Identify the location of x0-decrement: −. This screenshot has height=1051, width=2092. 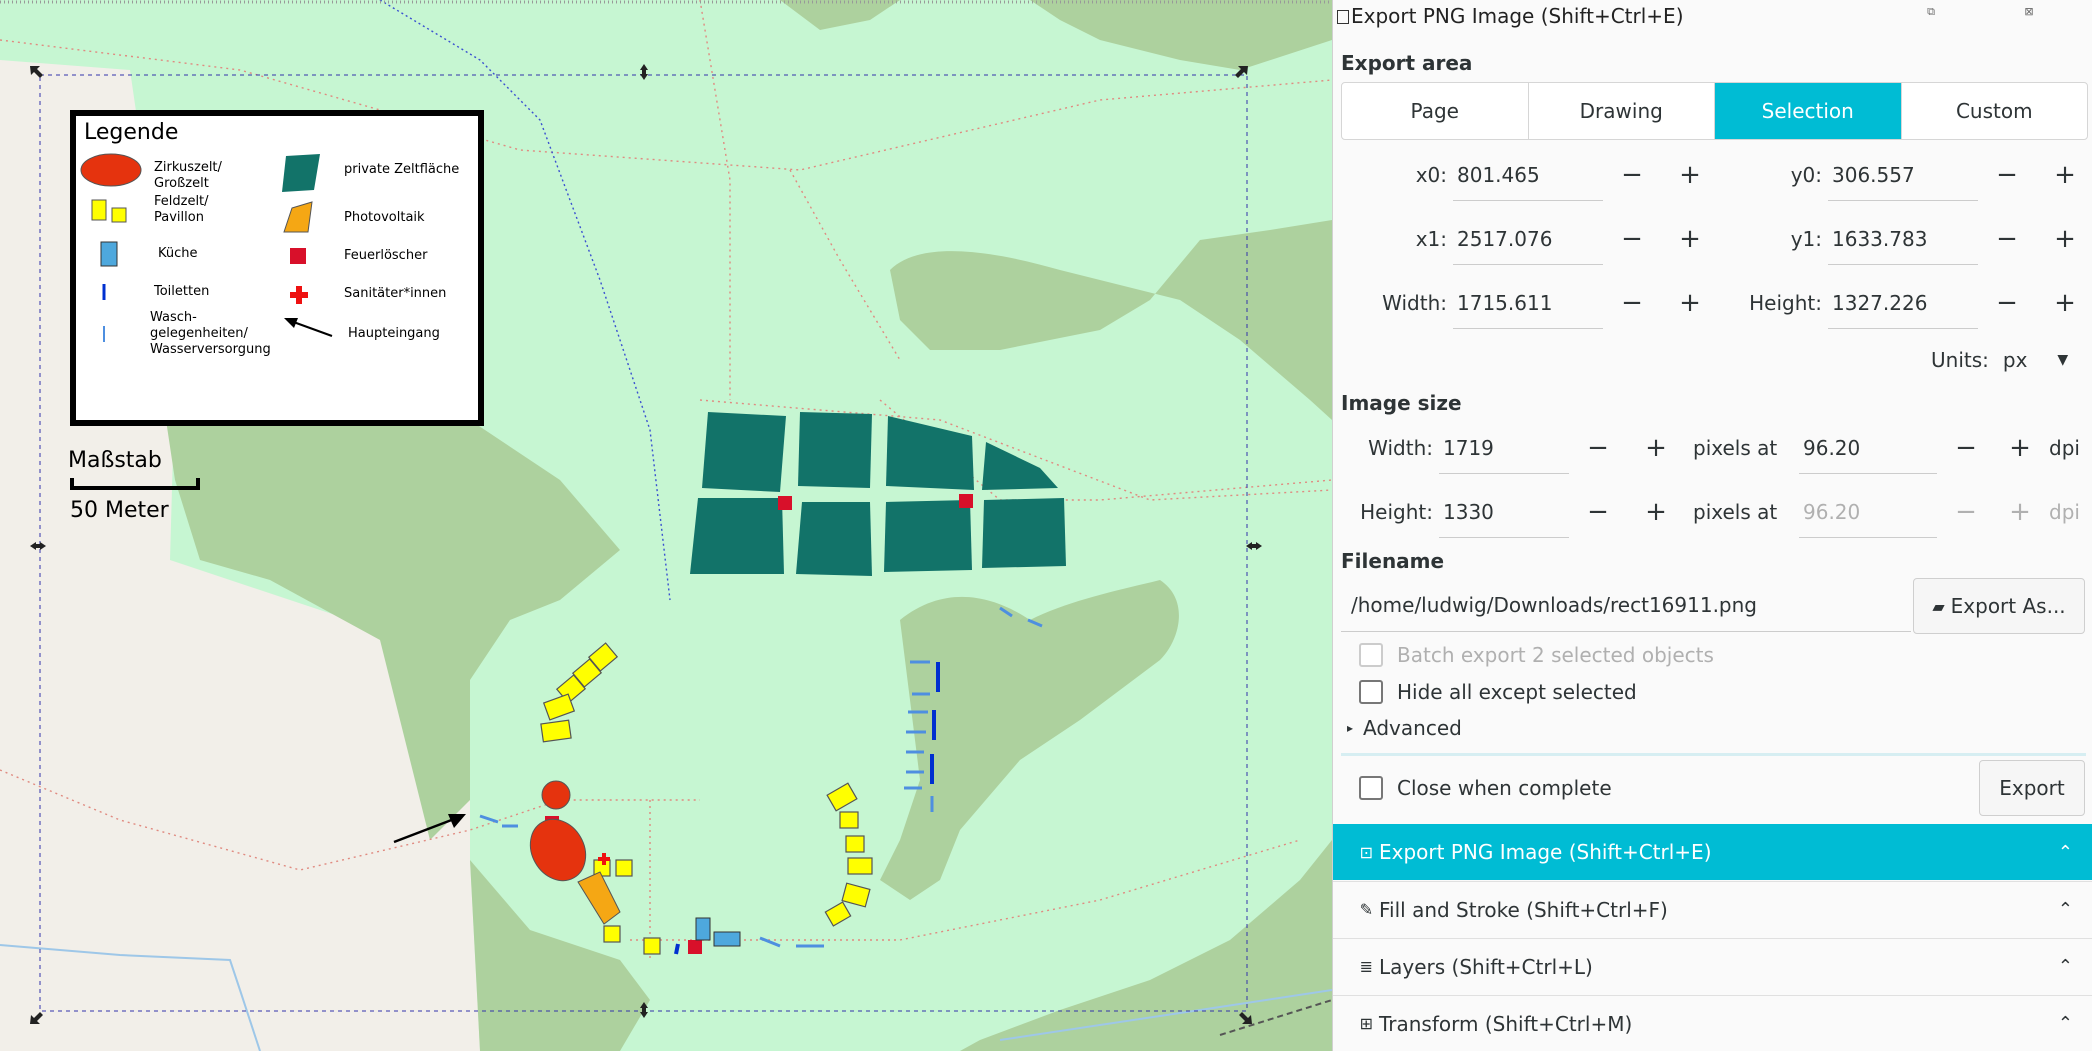
(1632, 175).